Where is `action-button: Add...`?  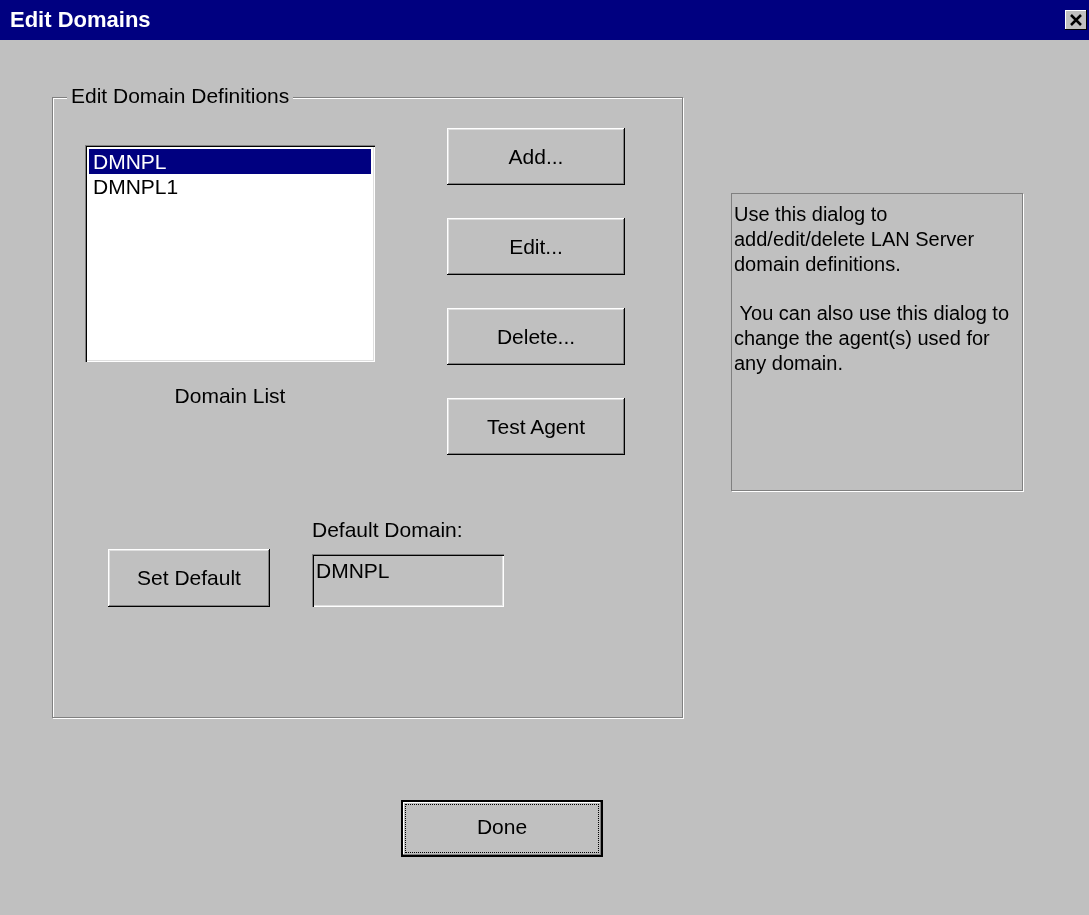 action-button: Add... is located at coordinates (536, 156).